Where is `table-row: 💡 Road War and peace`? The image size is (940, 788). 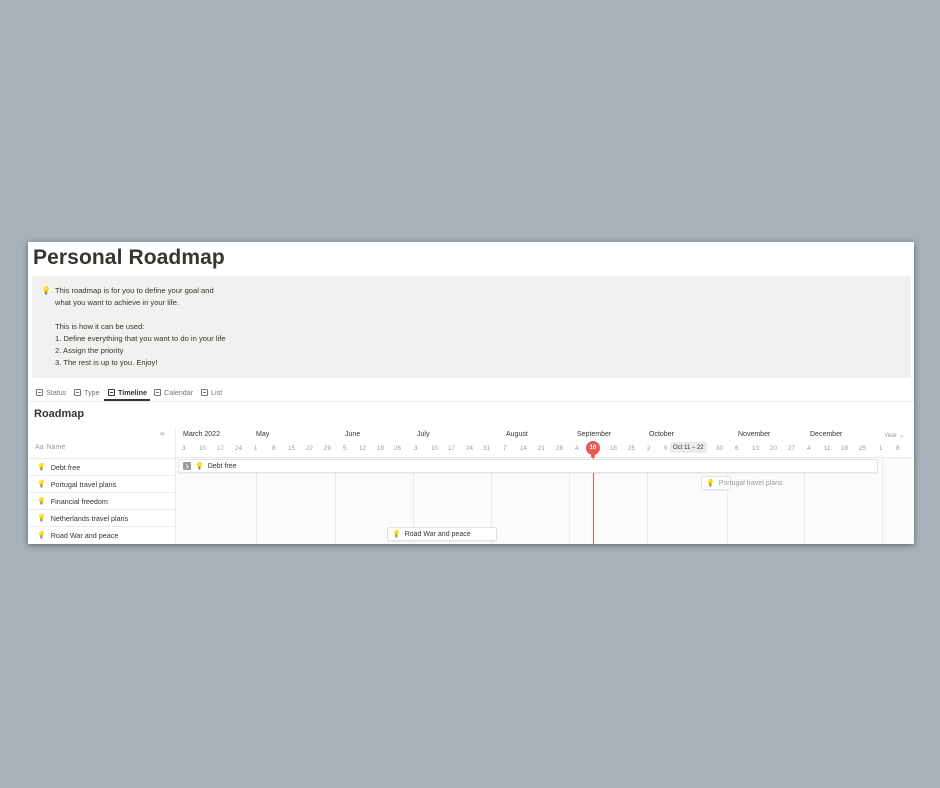 table-row: 💡 Road War and peace is located at coordinates (102, 534).